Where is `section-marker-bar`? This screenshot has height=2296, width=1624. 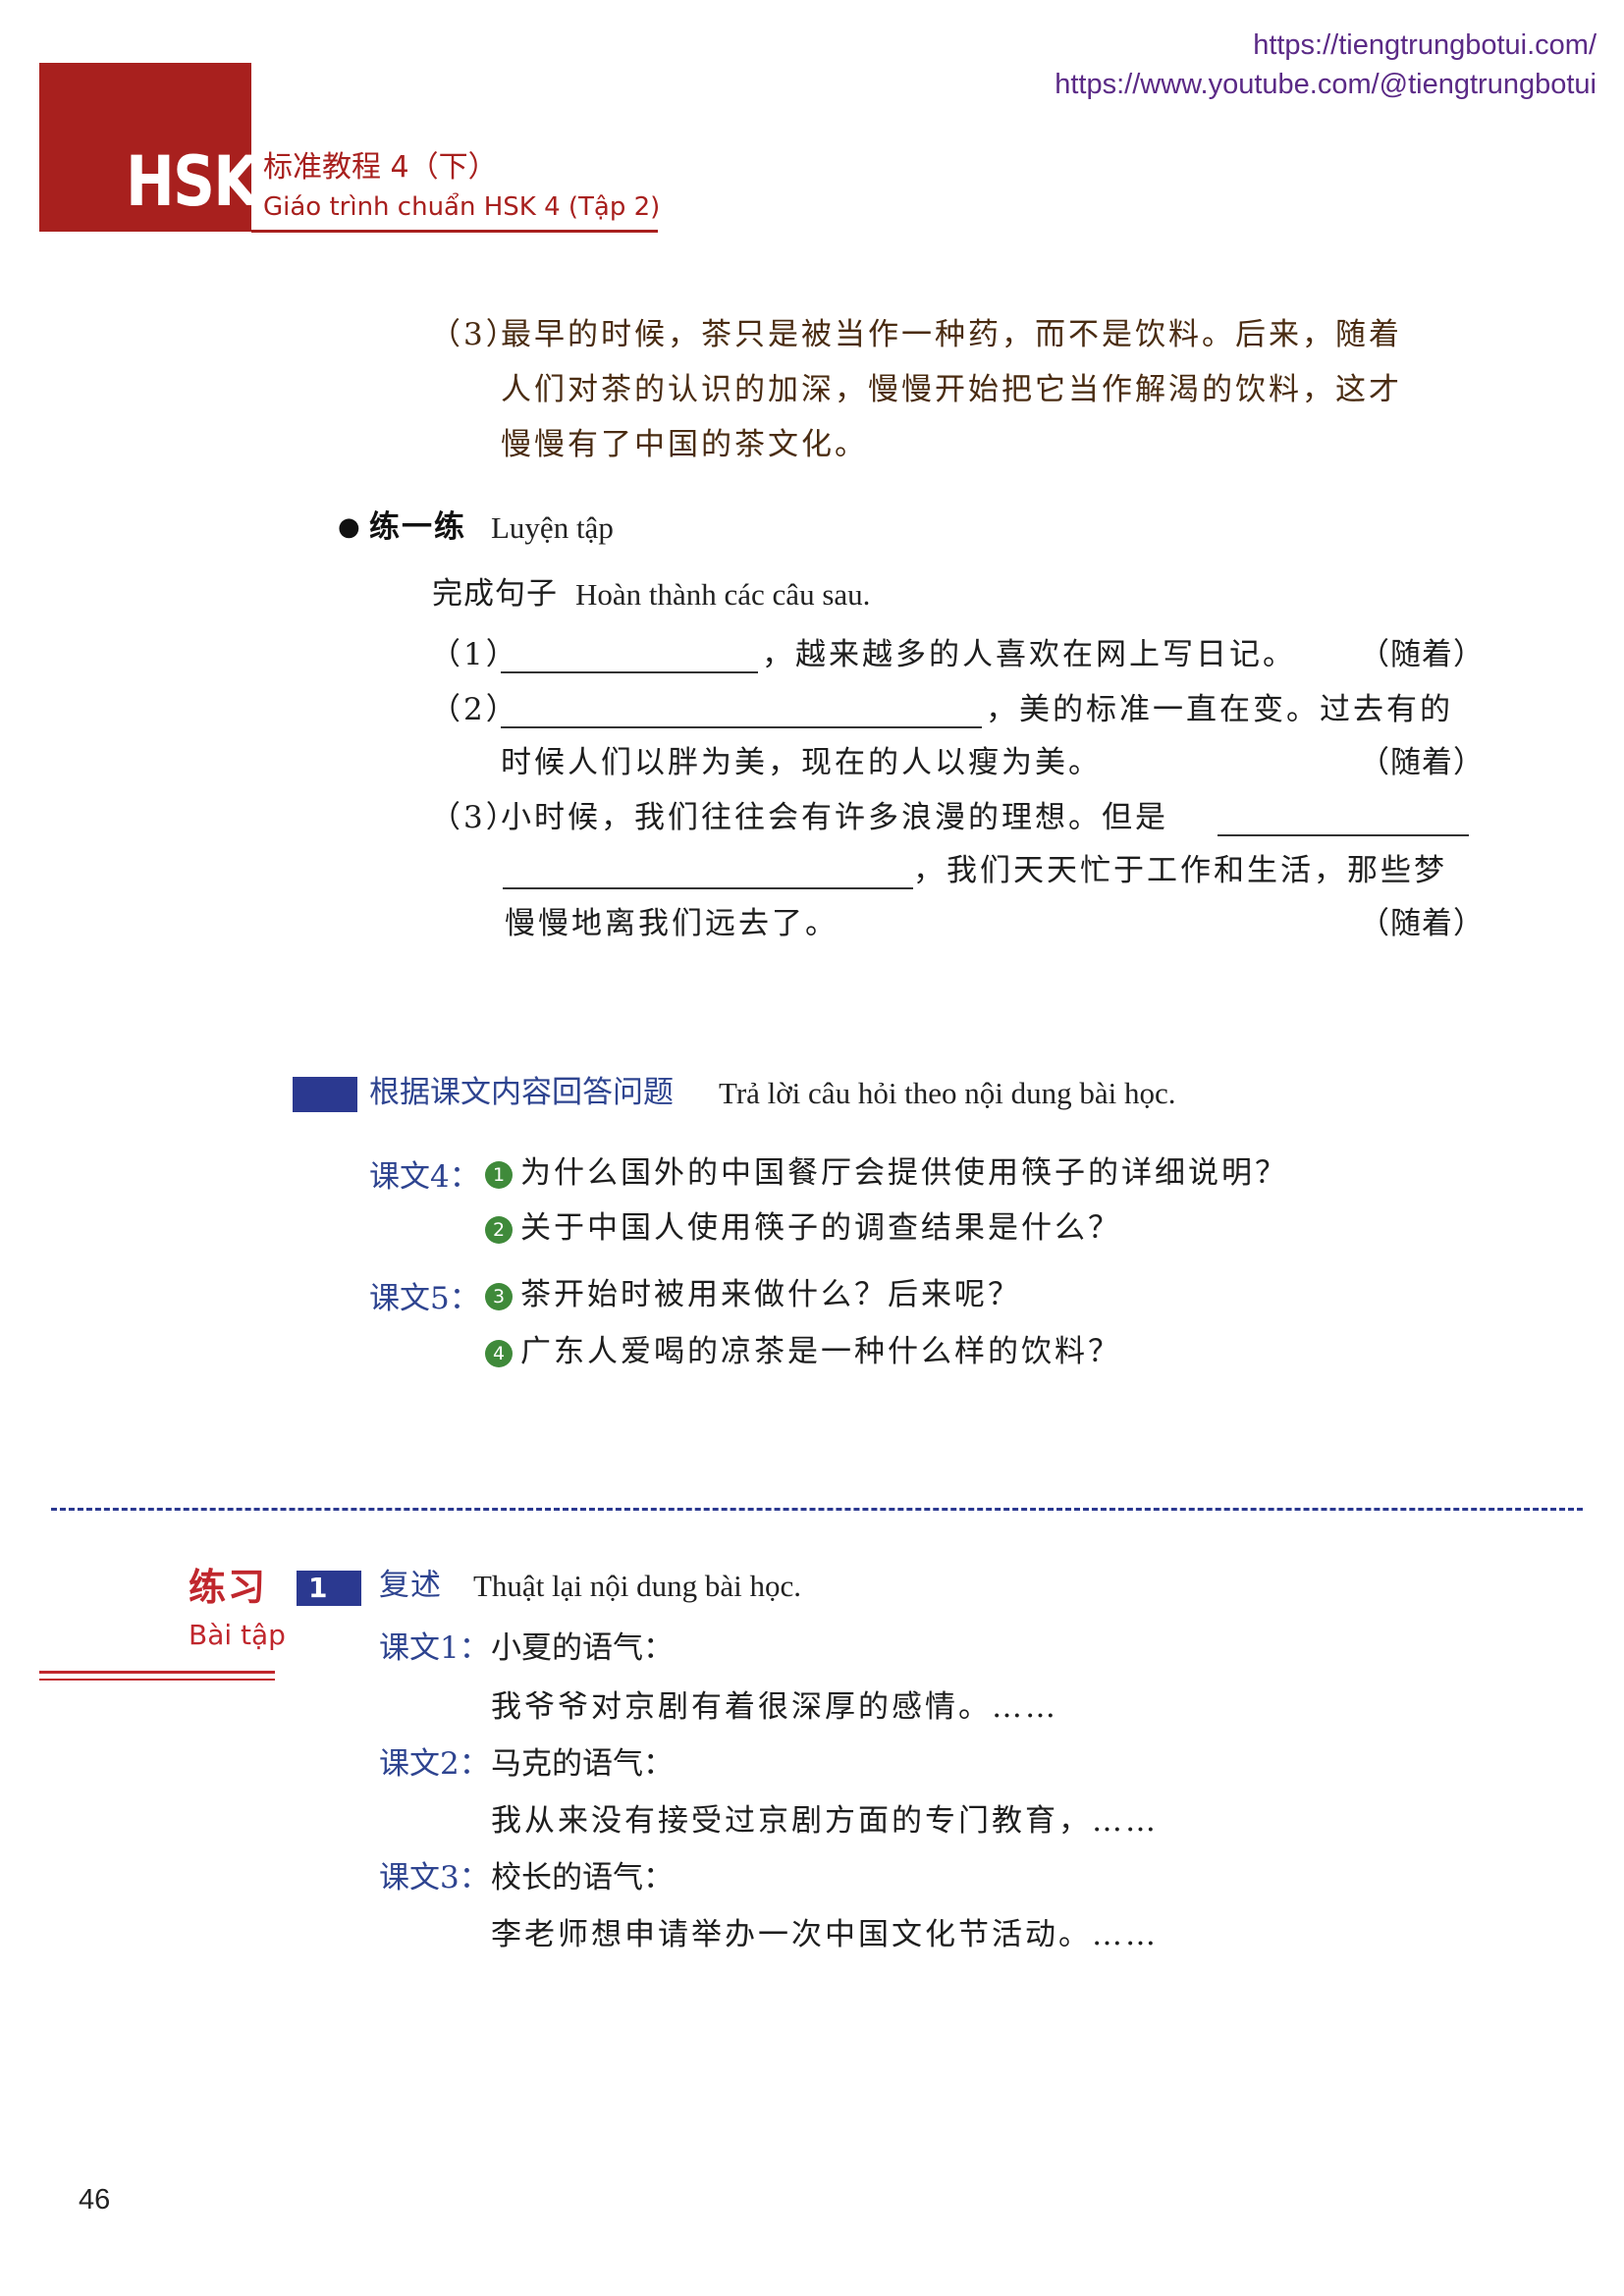
section-marker-bar is located at coordinates (325, 1094).